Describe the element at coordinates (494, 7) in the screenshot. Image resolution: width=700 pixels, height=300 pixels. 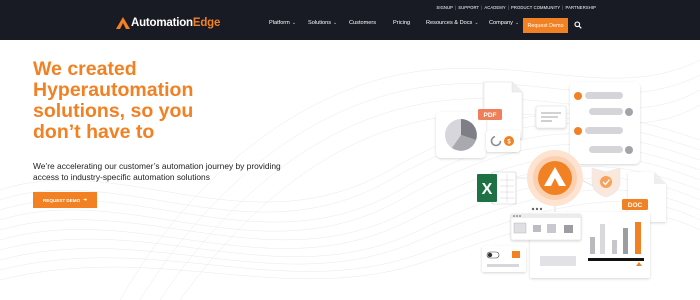
I see `academy-link: ACADEMY` at that location.